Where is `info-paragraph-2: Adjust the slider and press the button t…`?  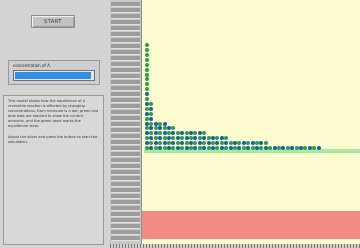 info-paragraph-2: Adjust the slider and press the button t… is located at coordinates (53, 139).